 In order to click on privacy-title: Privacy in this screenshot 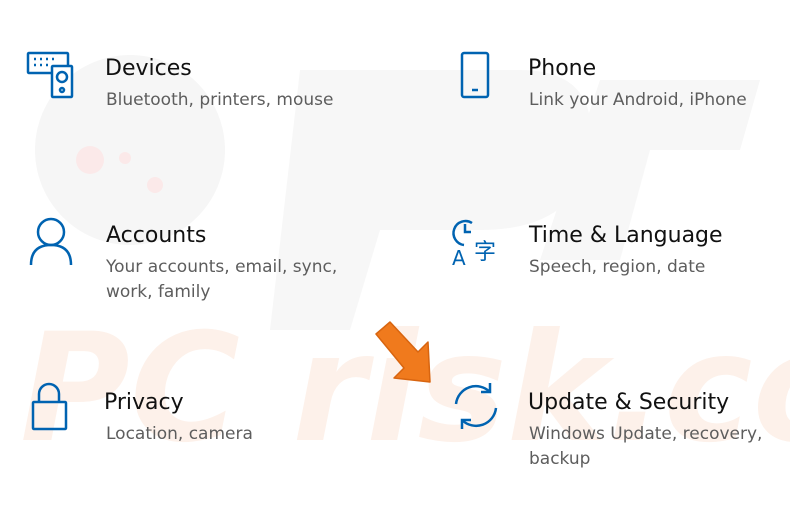, I will do `click(144, 402)`.